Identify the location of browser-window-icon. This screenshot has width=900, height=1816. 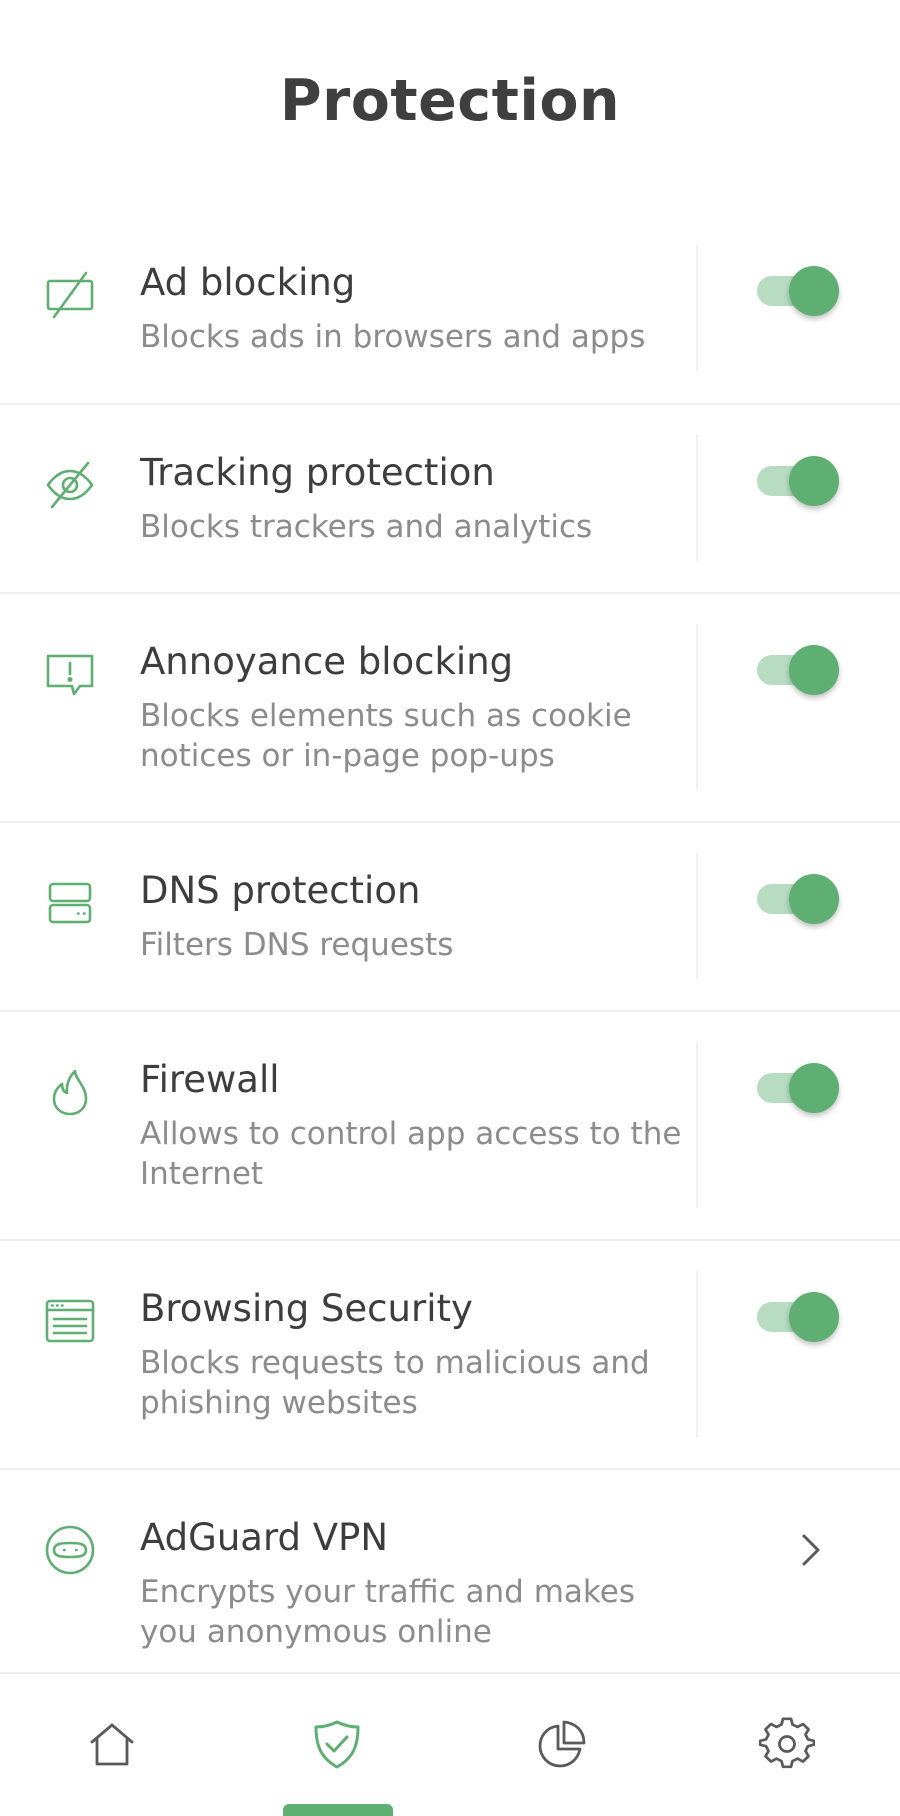
(70, 1321).